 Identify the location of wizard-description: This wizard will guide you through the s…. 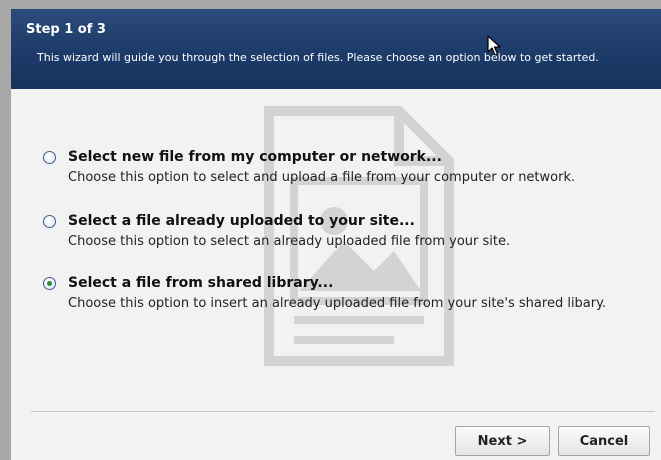
(318, 57).